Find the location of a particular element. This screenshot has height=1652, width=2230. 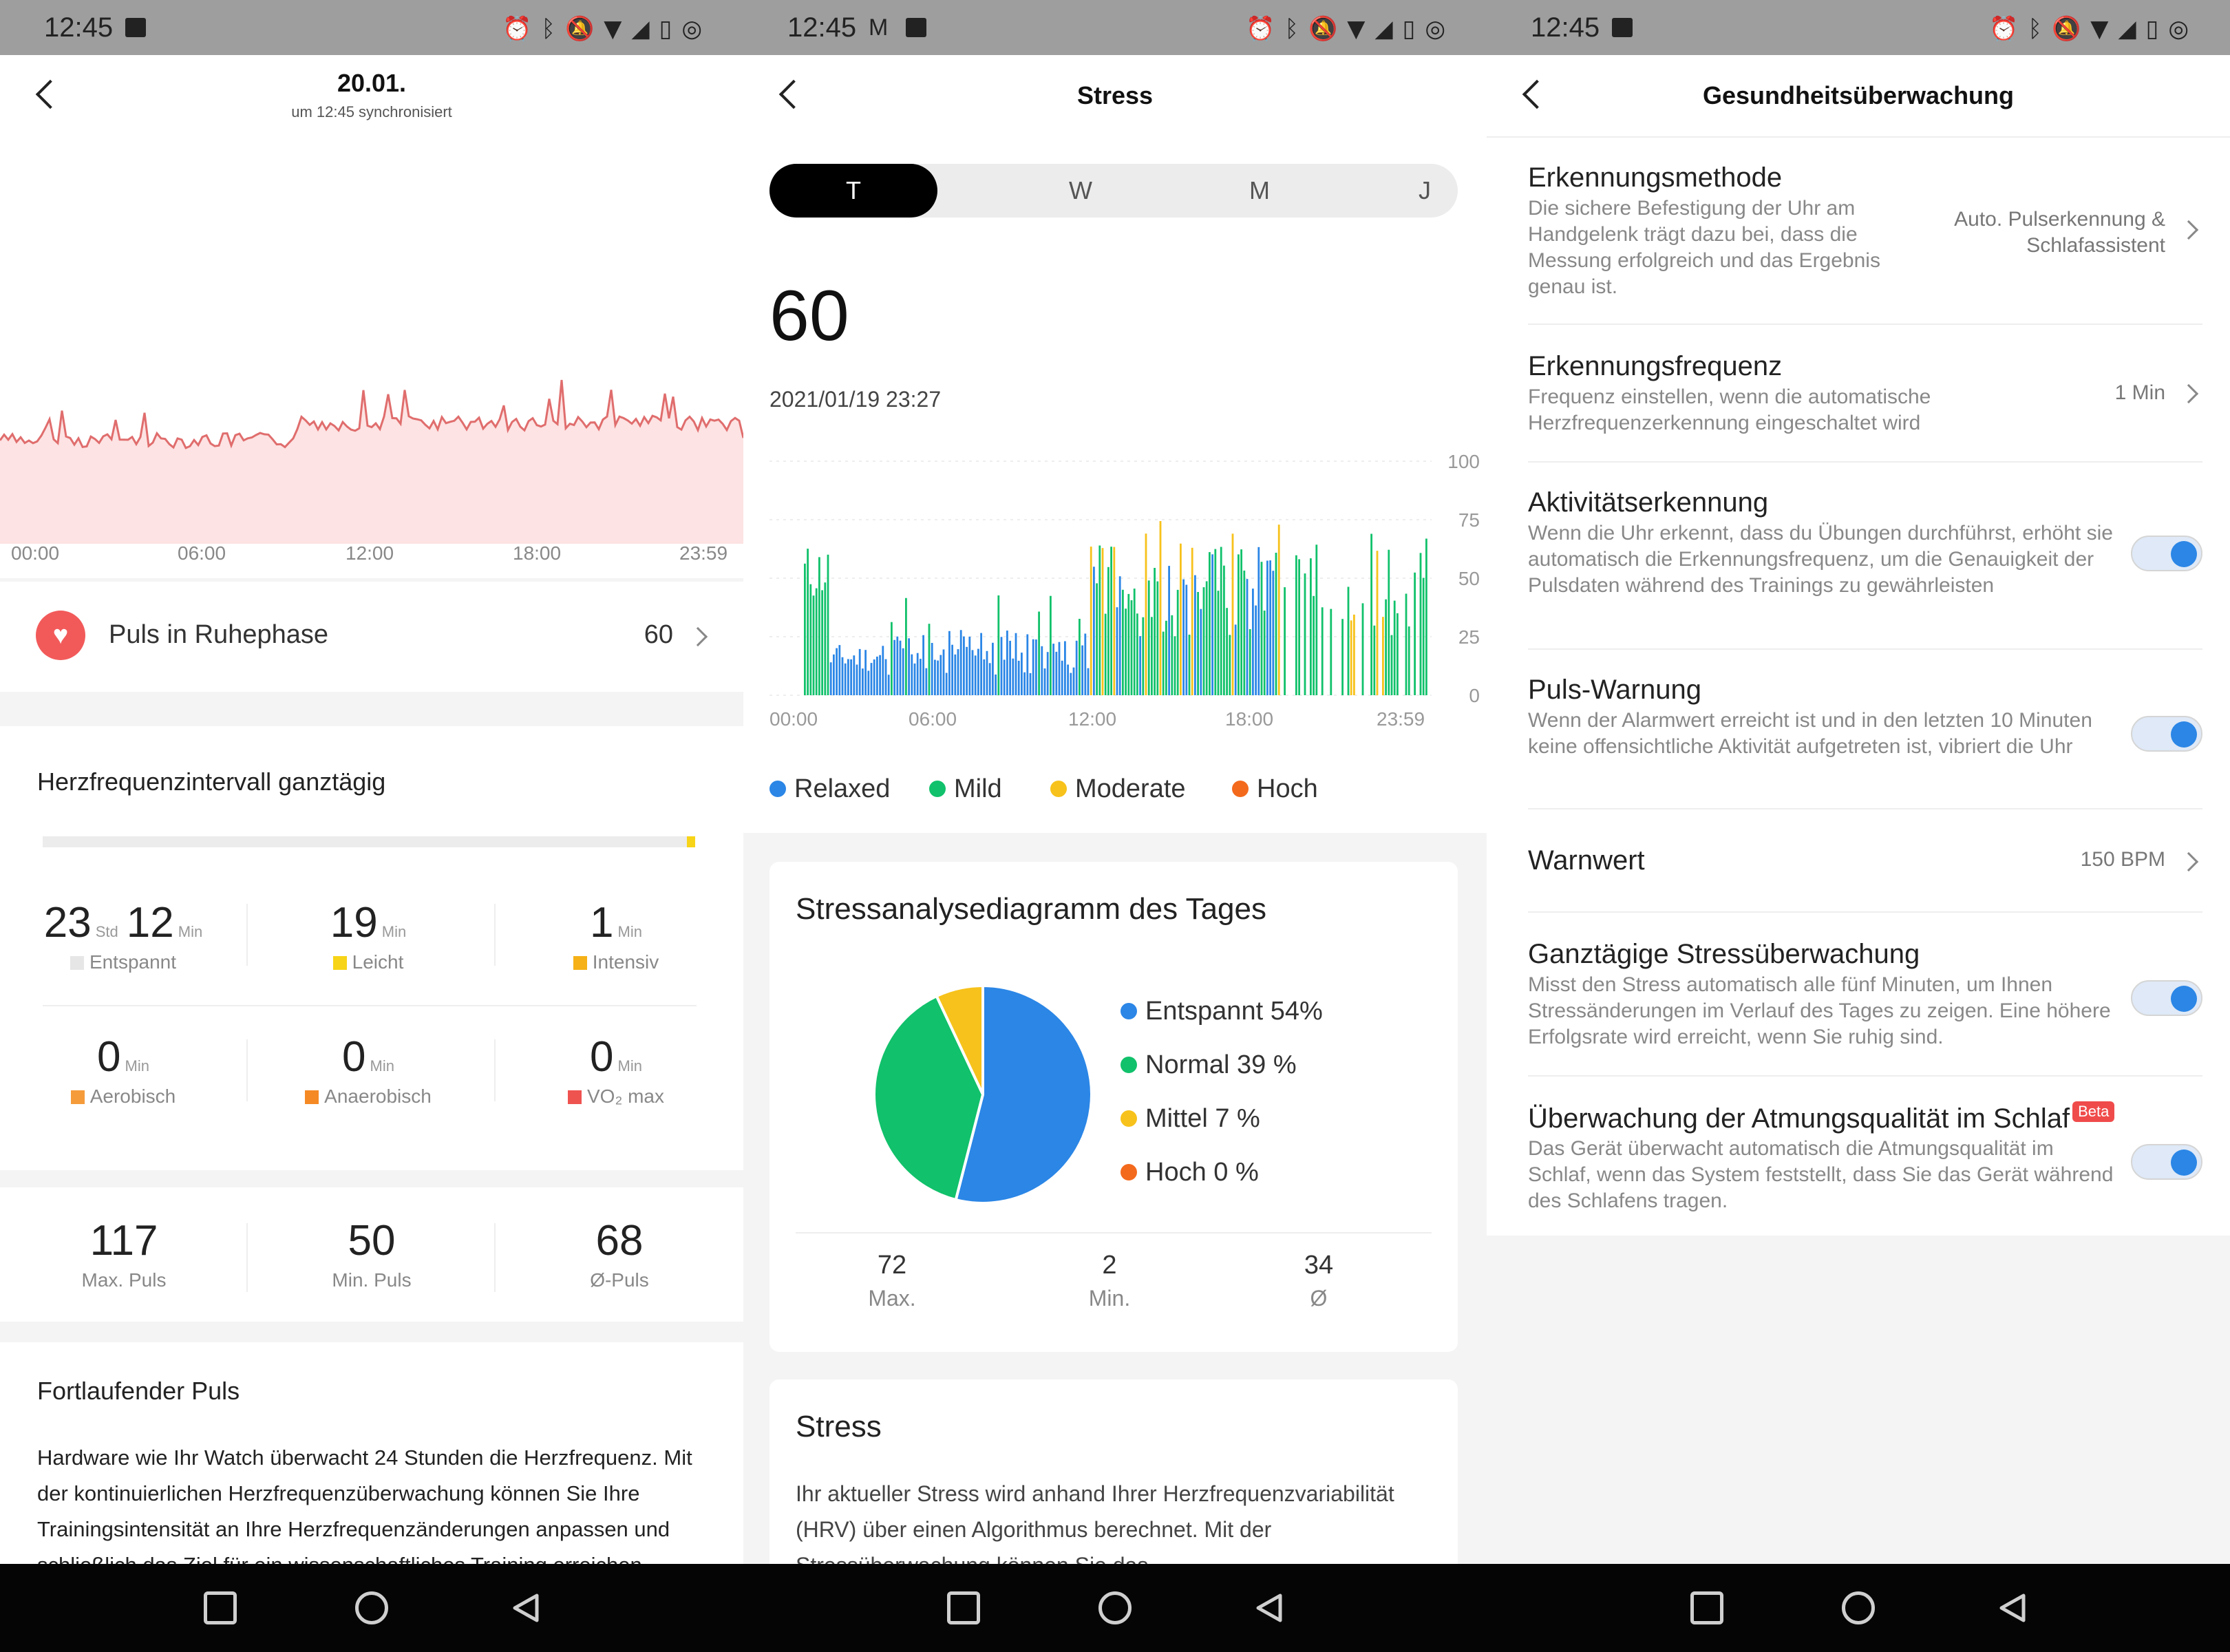

setting-warning-value: Warnwert 150 BPM is located at coordinates (1858, 860).